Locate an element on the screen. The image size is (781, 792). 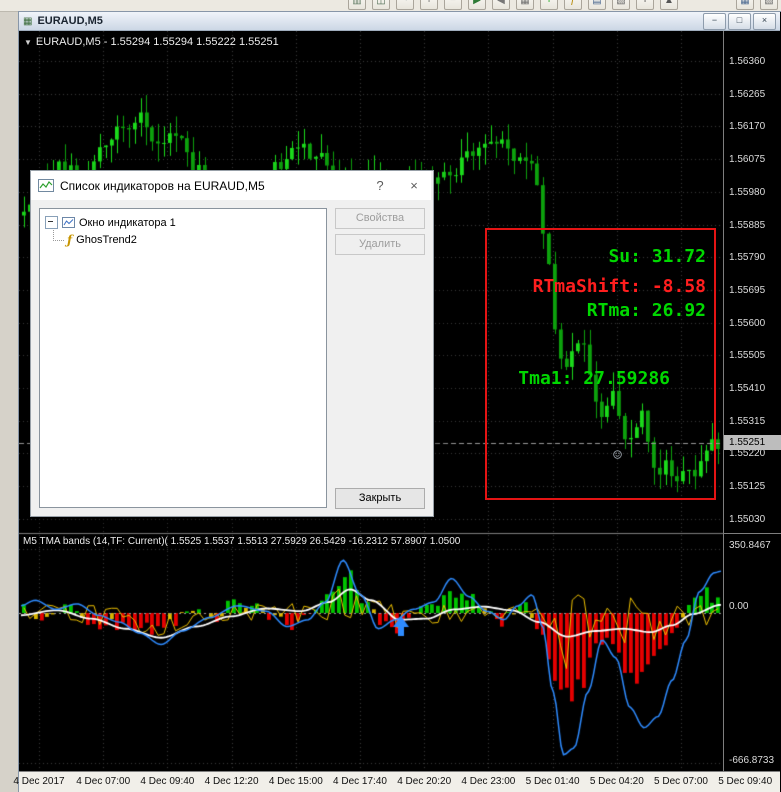
window-controls: − □ × is located at coordinates (739, 21).